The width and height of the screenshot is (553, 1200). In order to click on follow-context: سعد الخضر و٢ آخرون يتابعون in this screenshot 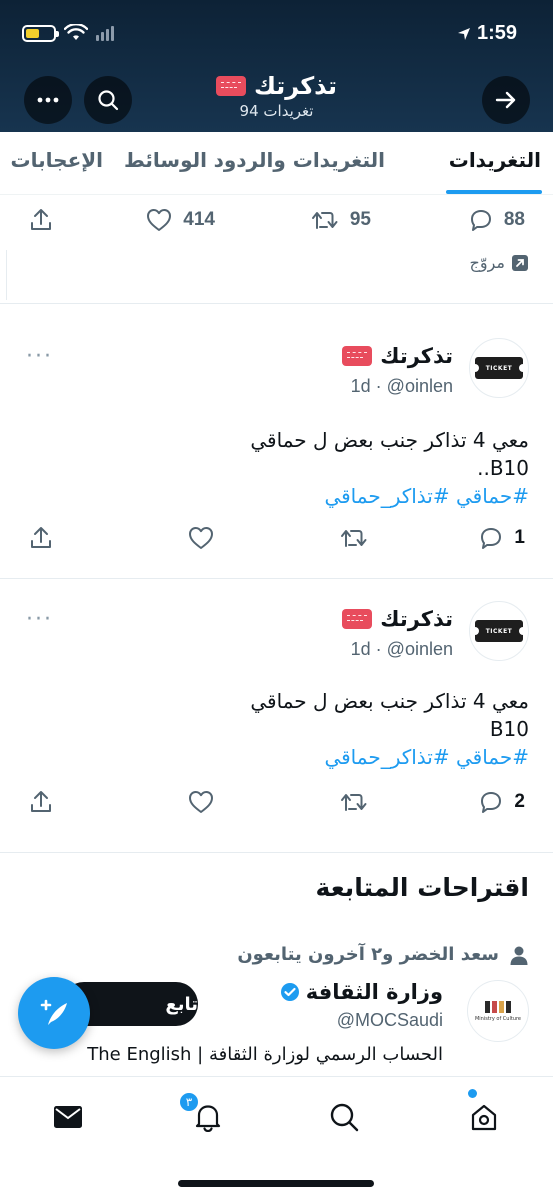, I will do `click(383, 954)`.